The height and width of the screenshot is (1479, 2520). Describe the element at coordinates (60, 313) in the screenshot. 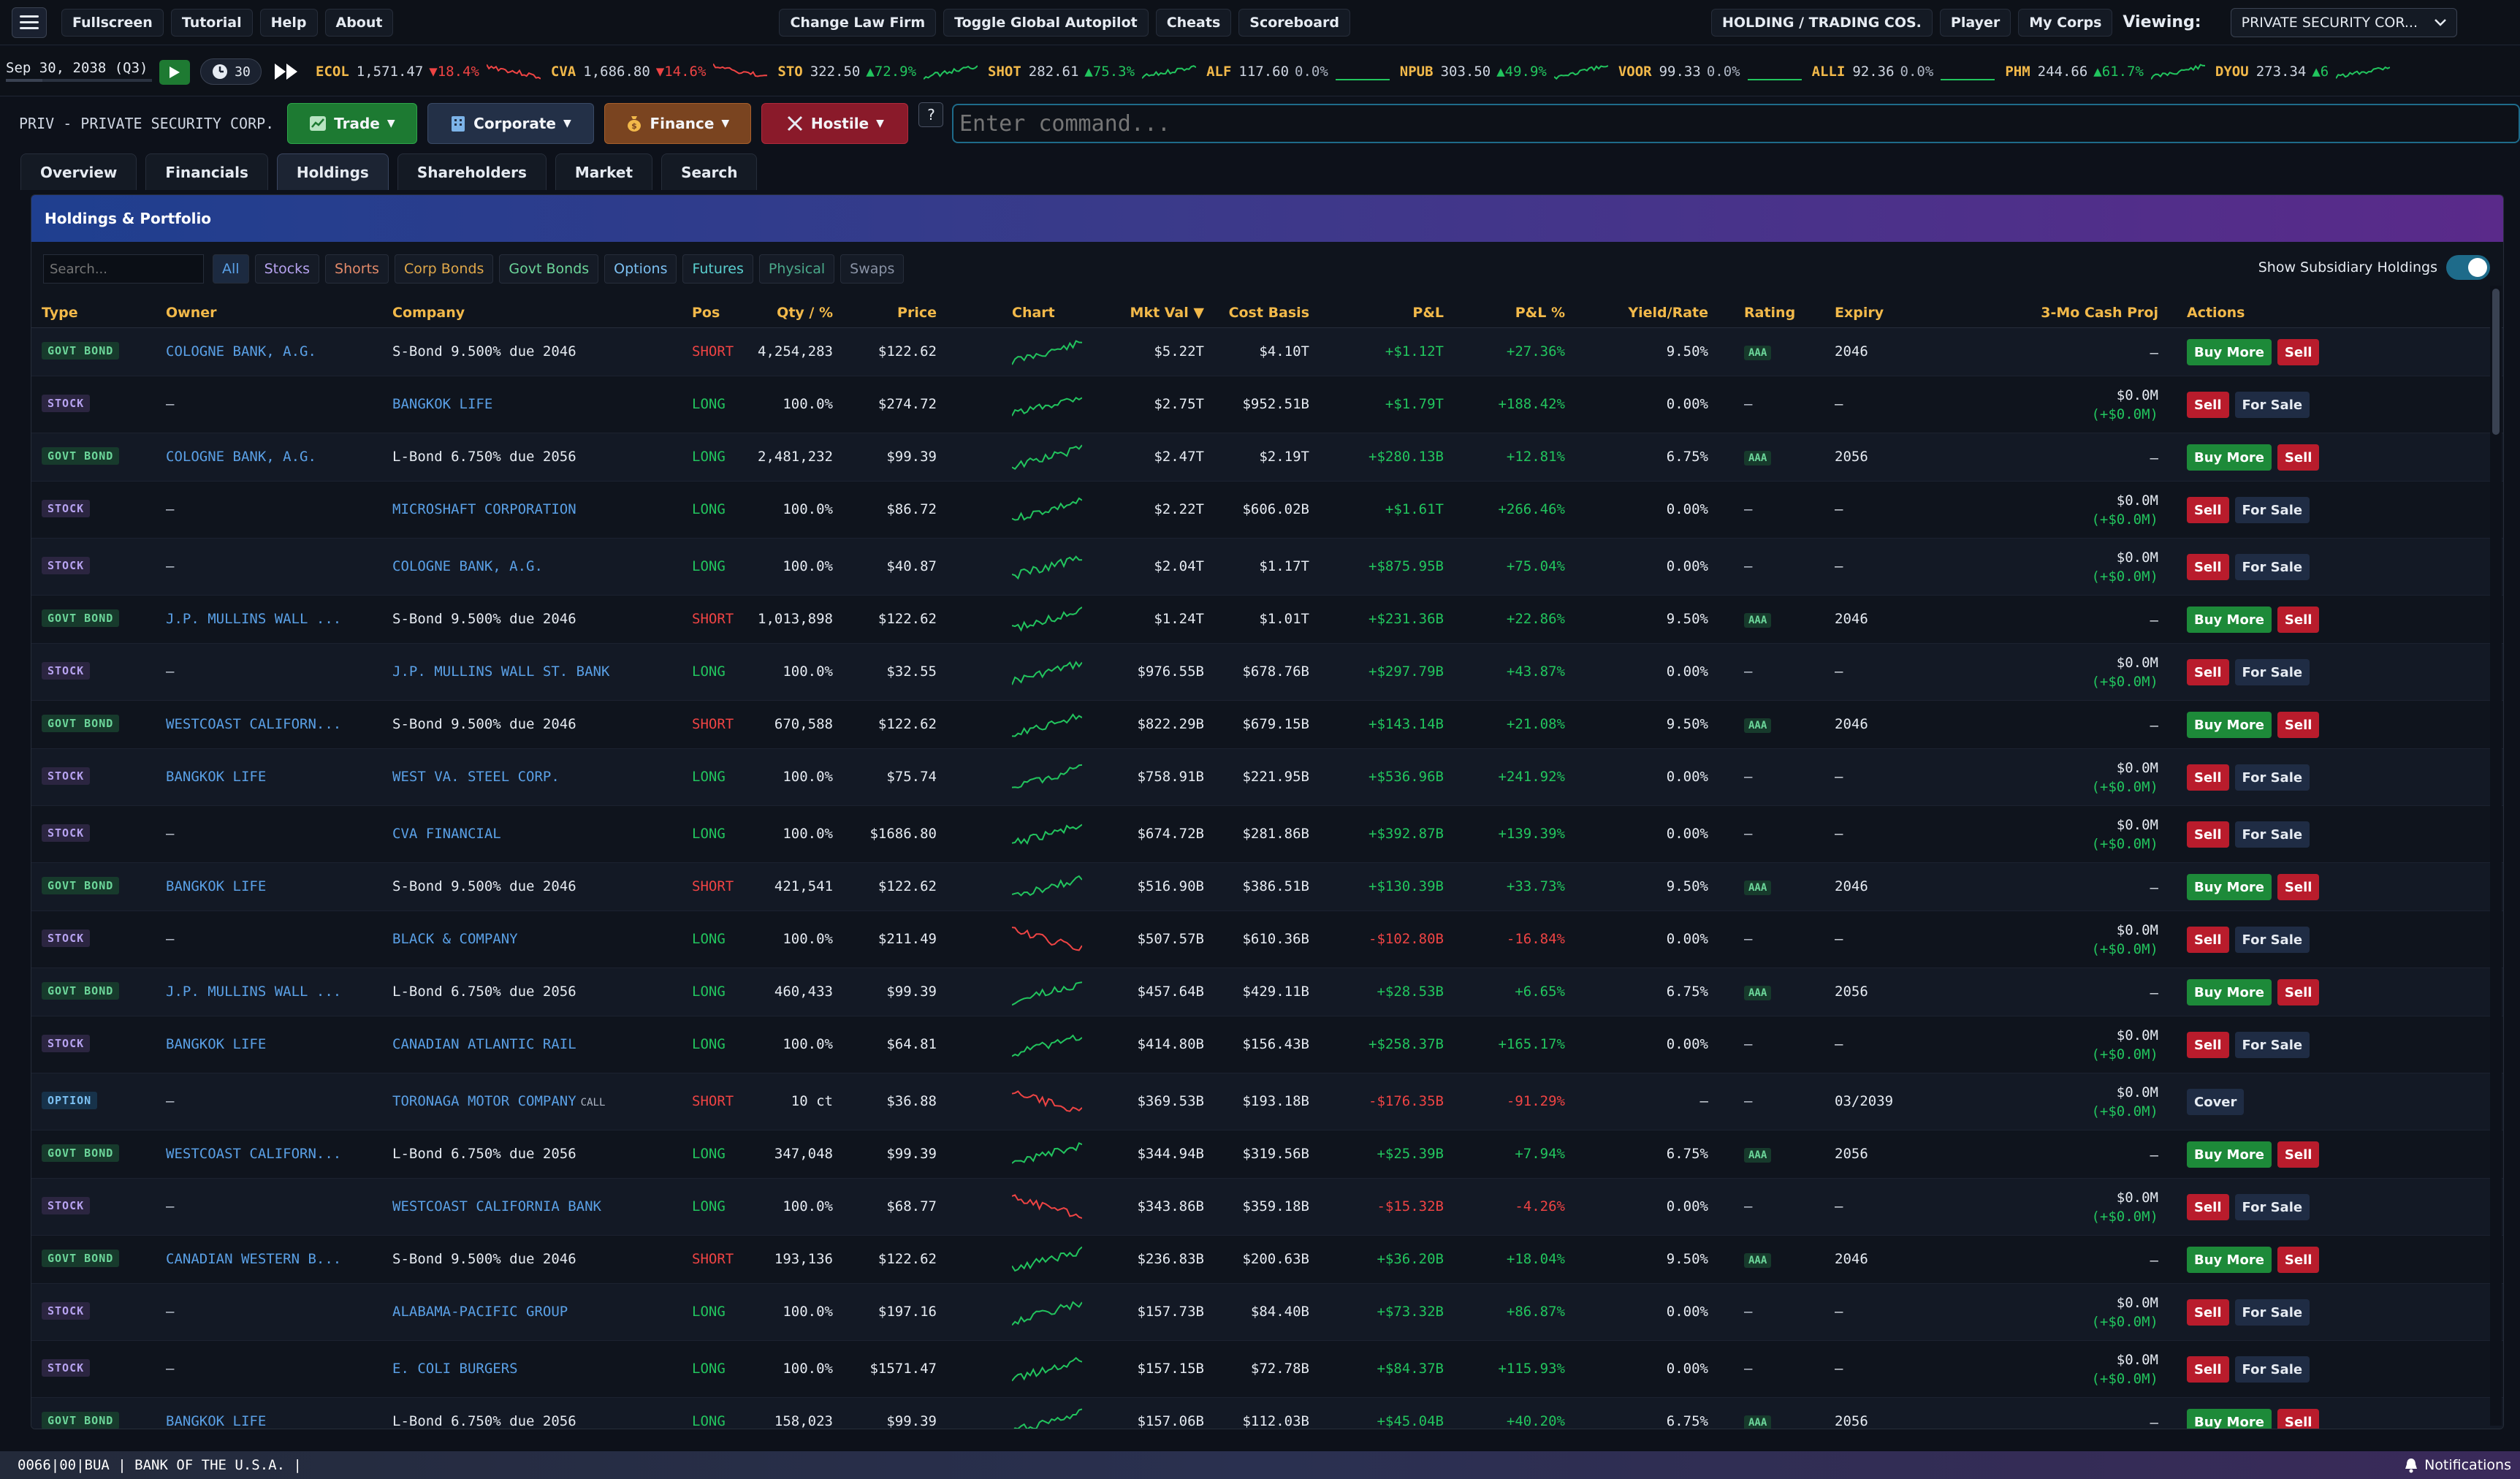

I see `col-type: Type` at that location.